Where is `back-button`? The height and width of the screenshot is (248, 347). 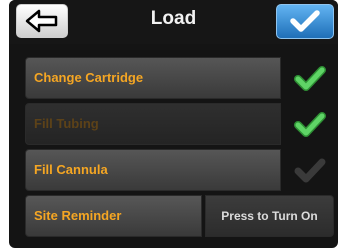 back-button is located at coordinates (42, 21).